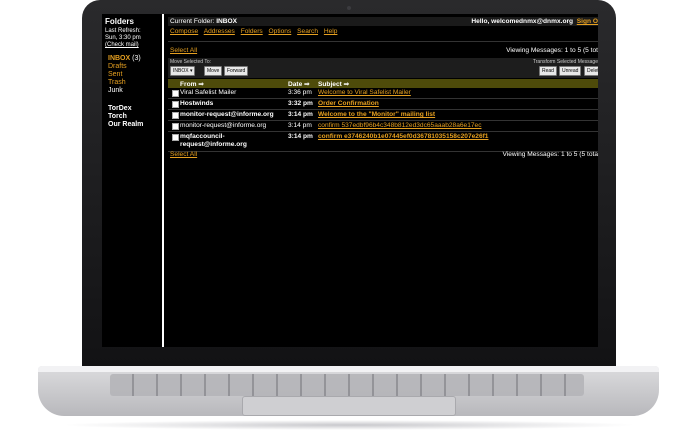 This screenshot has width=696, height=437. Describe the element at coordinates (534, 21) in the screenshot. I see `greeting: Hello, welcomednmx@dnmx.org Sign O` at that location.